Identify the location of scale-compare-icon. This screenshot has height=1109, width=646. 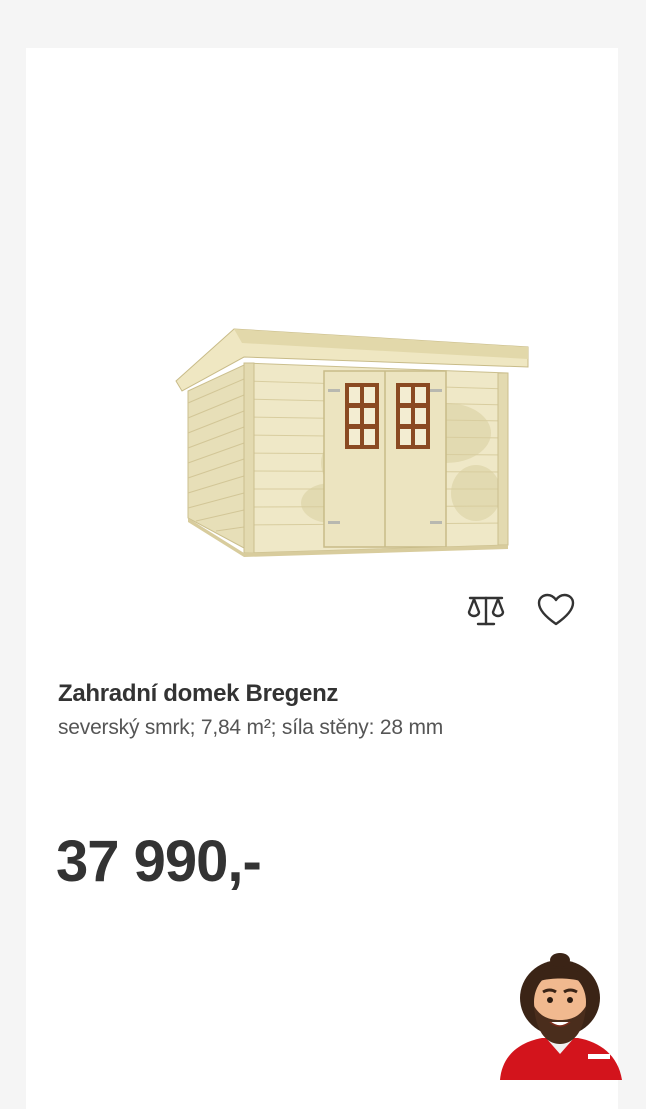
(486, 612).